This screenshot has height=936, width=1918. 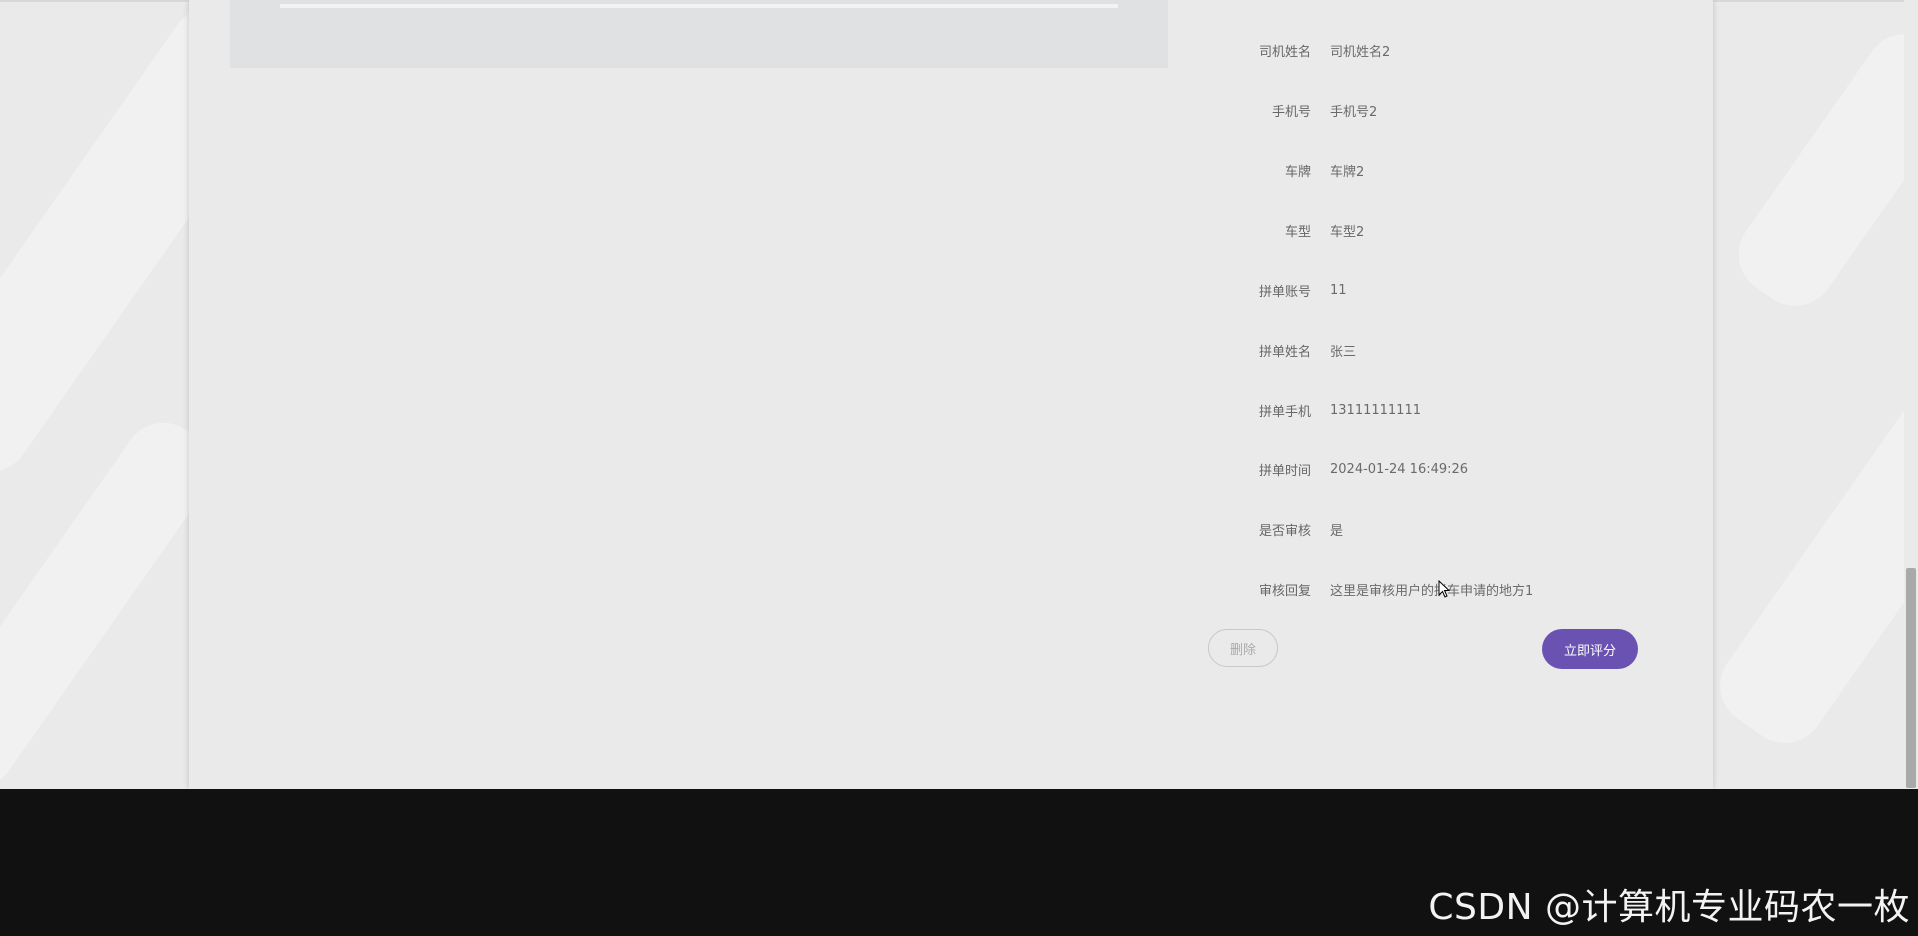 What do you see at coordinates (1337, 531) in the screenshot?
I see `detail-value: 是` at bounding box center [1337, 531].